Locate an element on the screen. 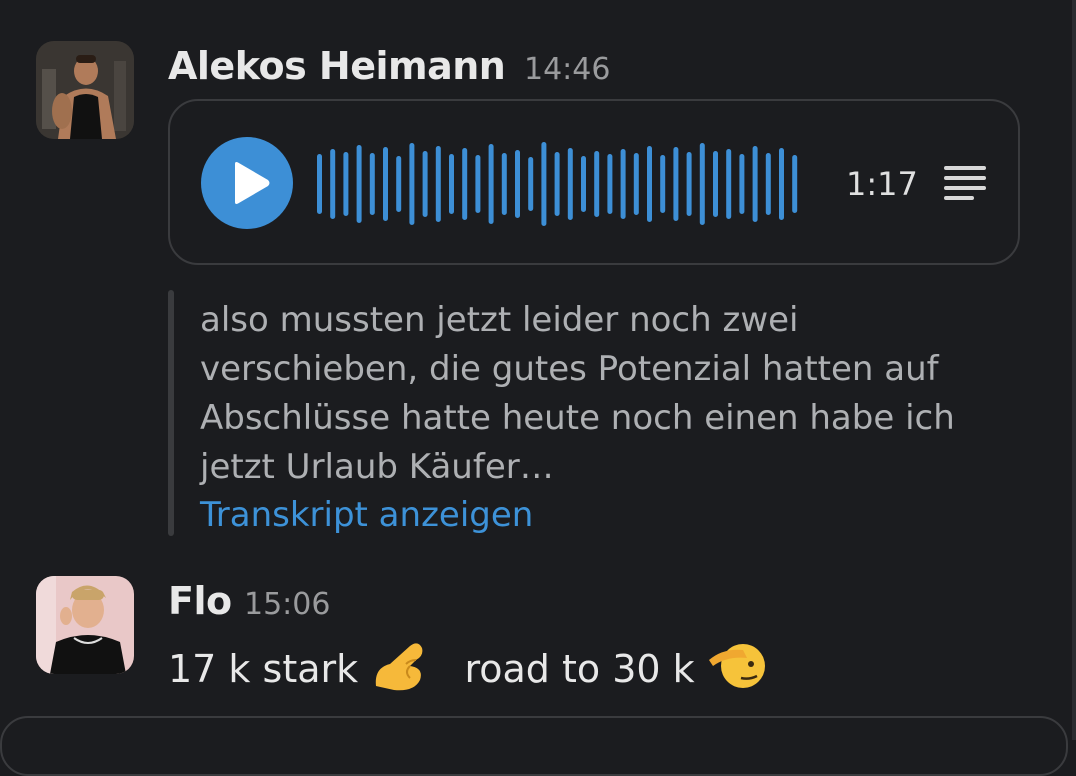  pinching-hand-emoji is located at coordinates (399, 671).